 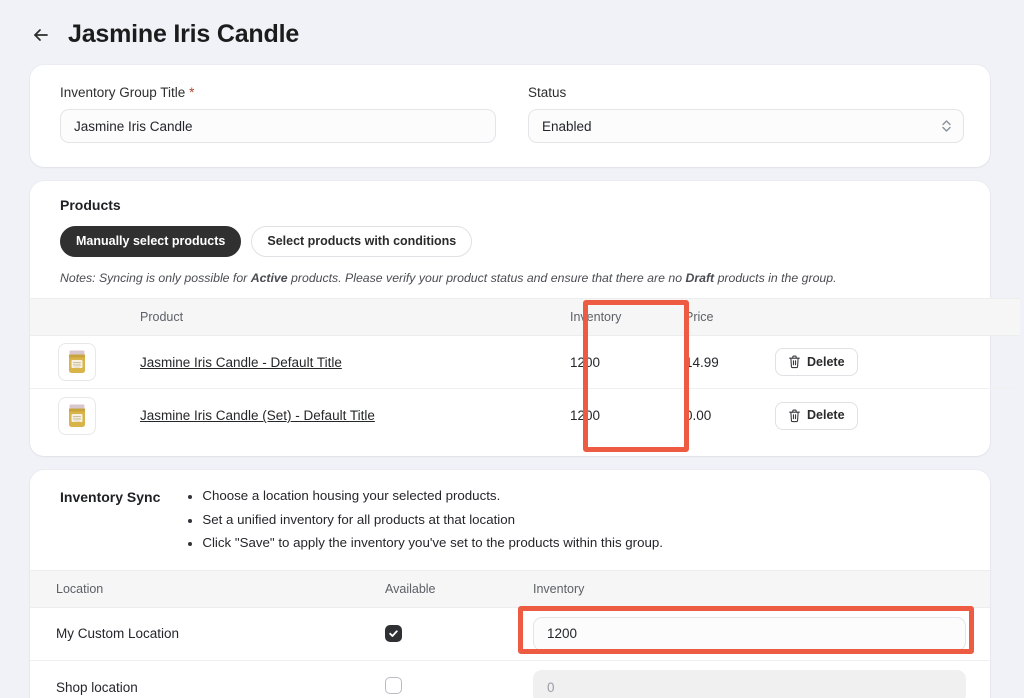 I want to click on product-name-cell: Jasmine Iris Candle - Default Title, so click(x=355, y=362).